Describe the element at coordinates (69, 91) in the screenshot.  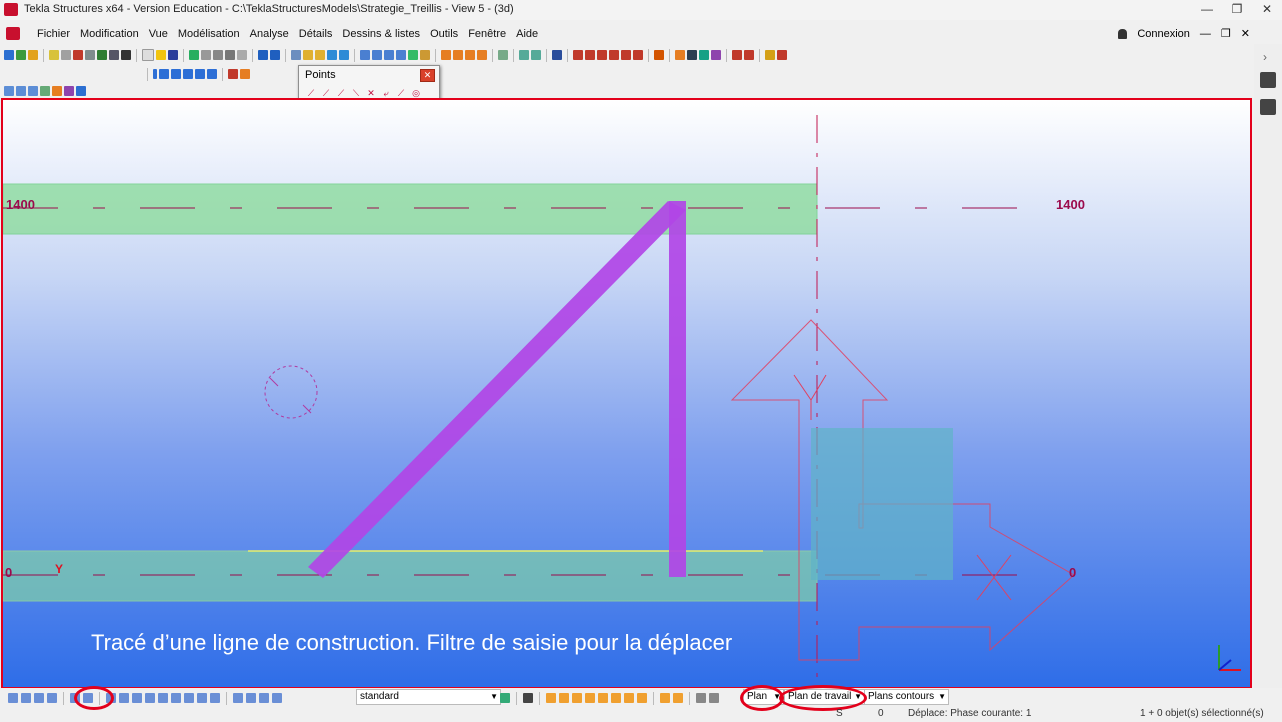
I see `select-bolts-icon` at that location.